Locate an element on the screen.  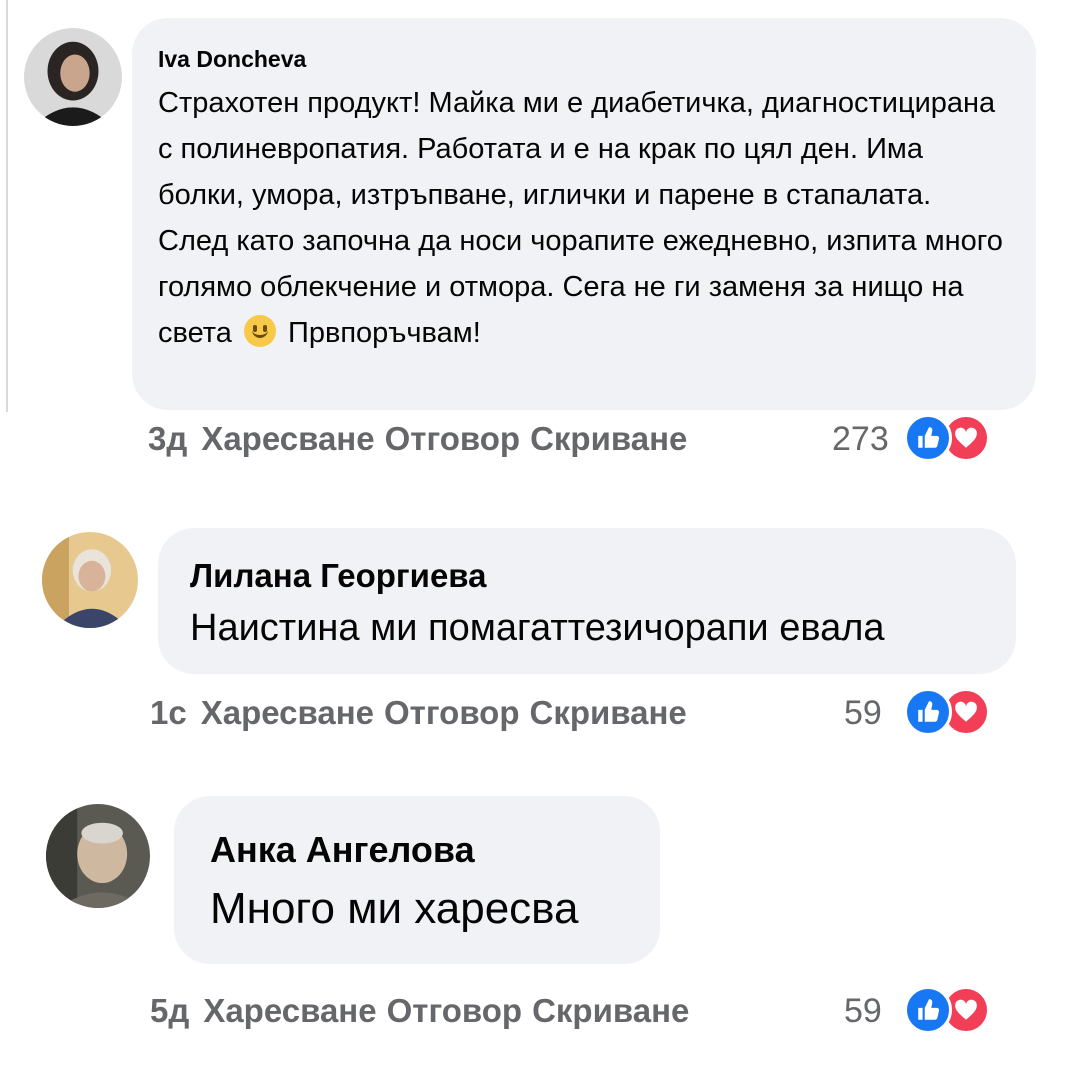
thread-line is located at coordinates (7, 206).